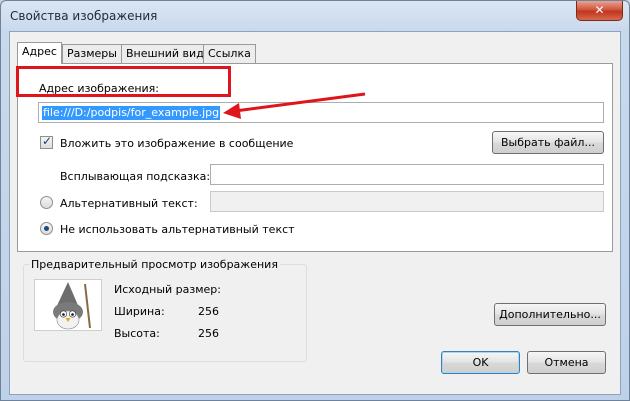 The height and width of the screenshot is (401, 630). What do you see at coordinates (599, 11) in the screenshot?
I see `close-button: ✕` at bounding box center [599, 11].